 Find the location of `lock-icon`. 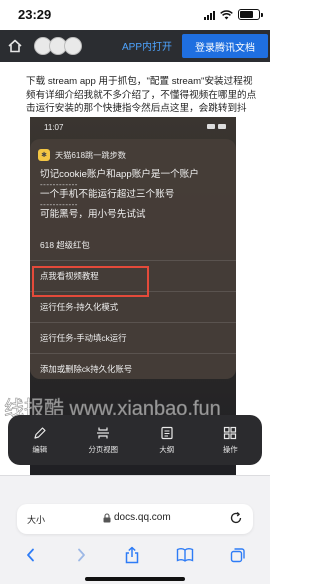

lock-icon is located at coordinates (107, 517).